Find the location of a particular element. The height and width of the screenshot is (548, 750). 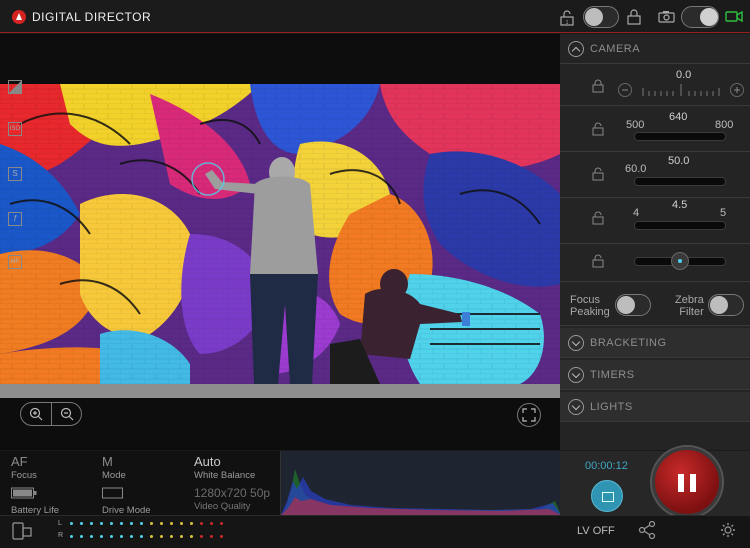

brand: DIGITAL DIRECTOR is located at coordinates (81, 17).